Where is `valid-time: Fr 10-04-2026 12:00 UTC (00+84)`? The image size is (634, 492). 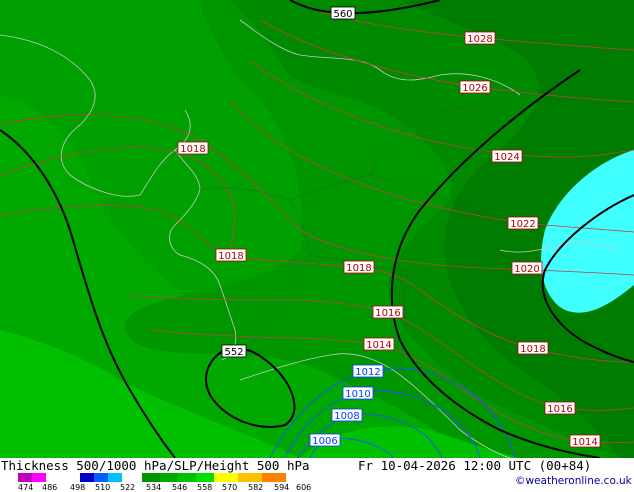
valid-time: Fr 10-04-2026 12:00 UTC (00+84) is located at coordinates (475, 465).